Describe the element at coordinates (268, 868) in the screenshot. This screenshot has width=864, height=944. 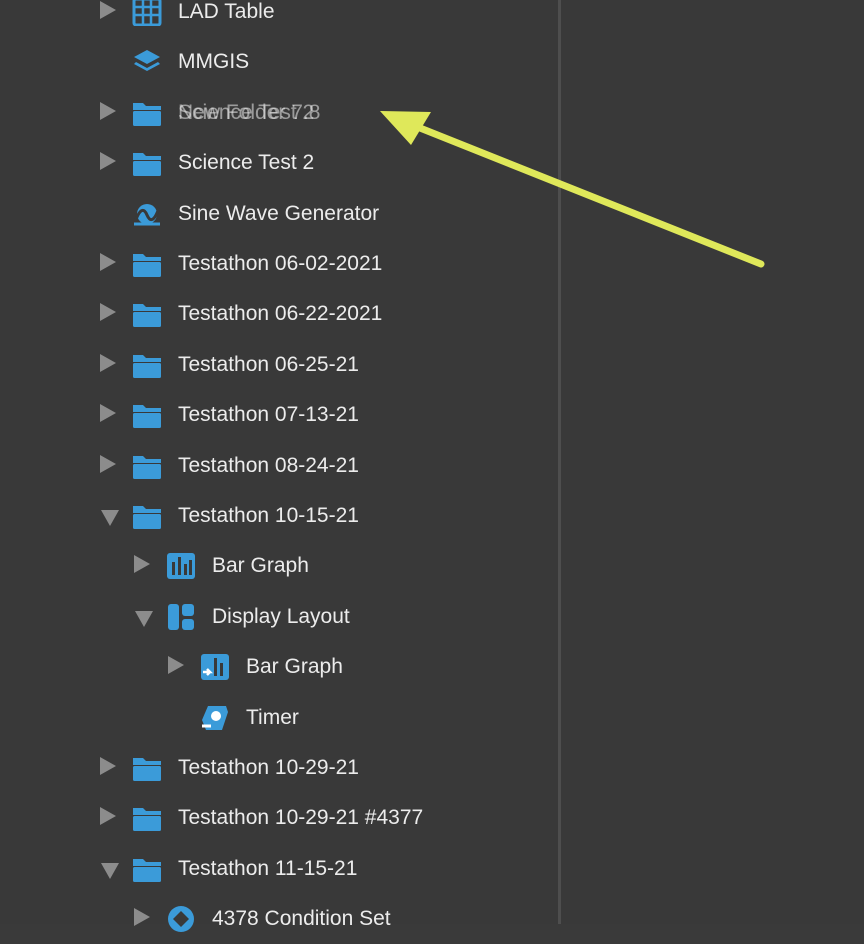
I see `tree-item-label: Testathon 11-15-21` at that location.